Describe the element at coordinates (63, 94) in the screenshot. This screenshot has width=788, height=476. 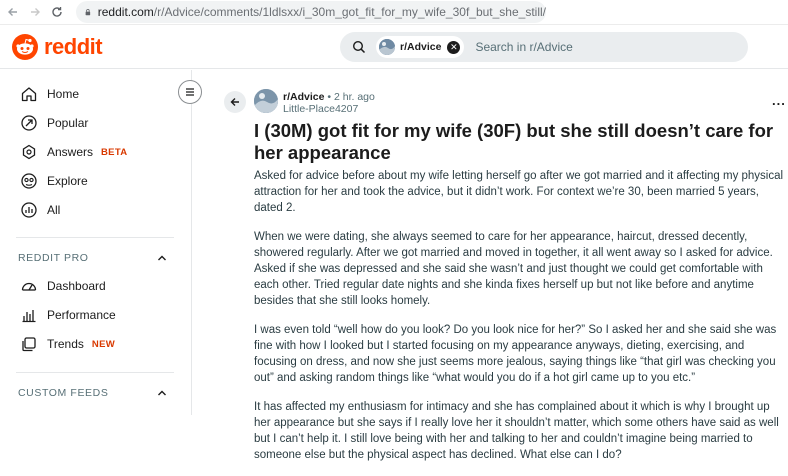
I see `sidebar-item-label: Home` at that location.